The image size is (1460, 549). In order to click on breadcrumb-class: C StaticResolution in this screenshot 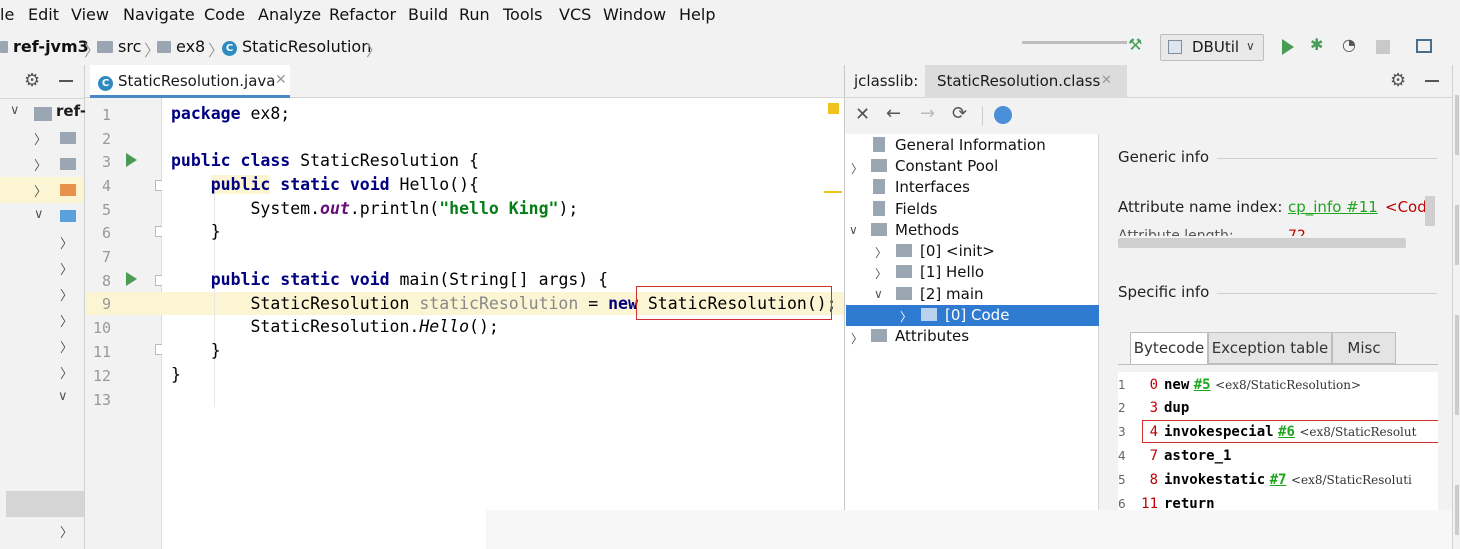, I will do `click(296, 46)`.